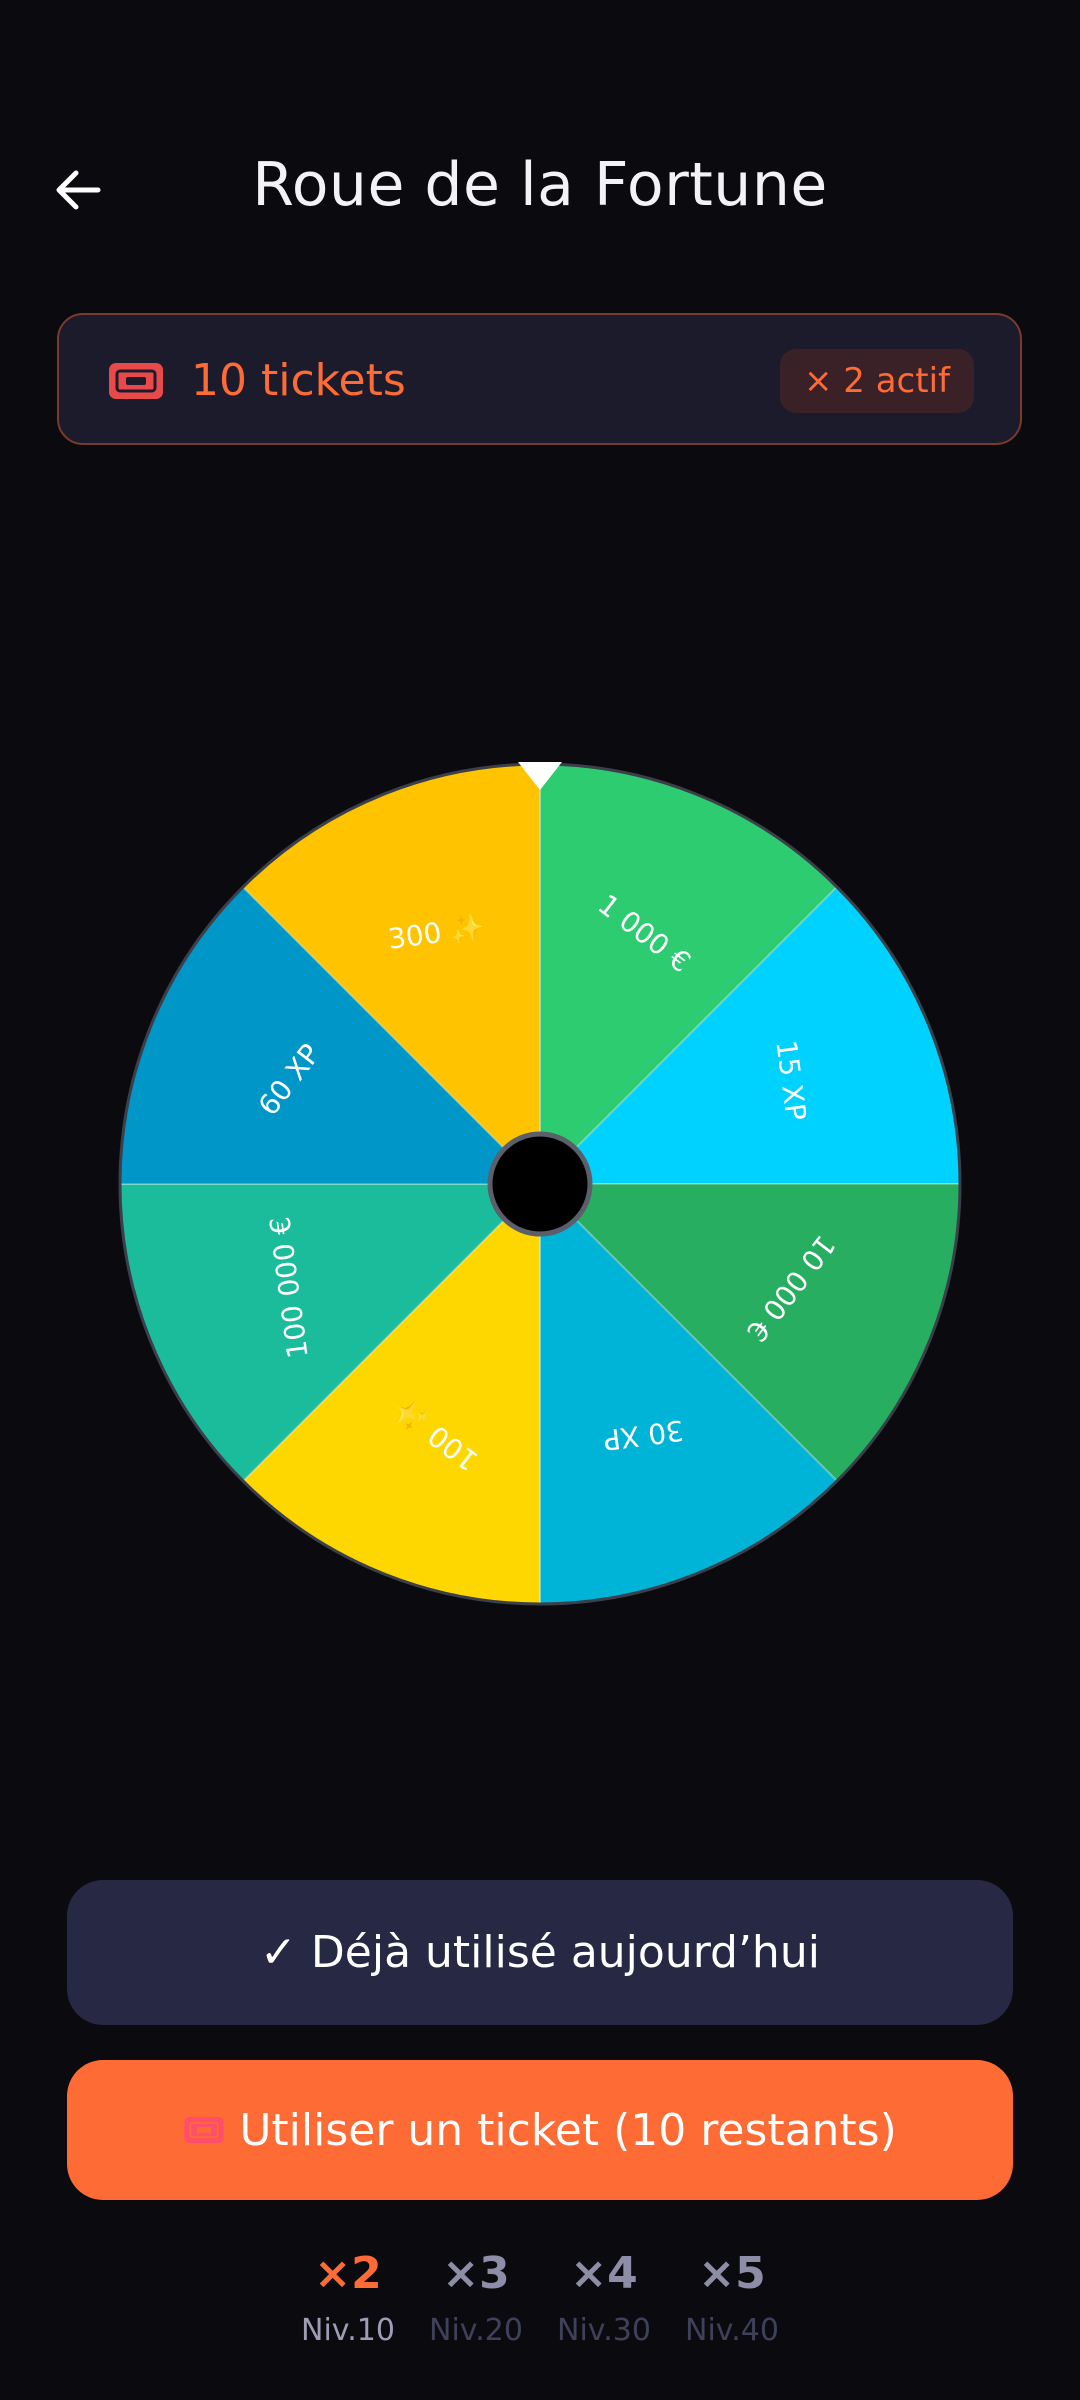 This screenshot has width=1080, height=2400. Describe the element at coordinates (604, 2330) in the screenshot. I see `level-requirement: Niv.30` at that location.